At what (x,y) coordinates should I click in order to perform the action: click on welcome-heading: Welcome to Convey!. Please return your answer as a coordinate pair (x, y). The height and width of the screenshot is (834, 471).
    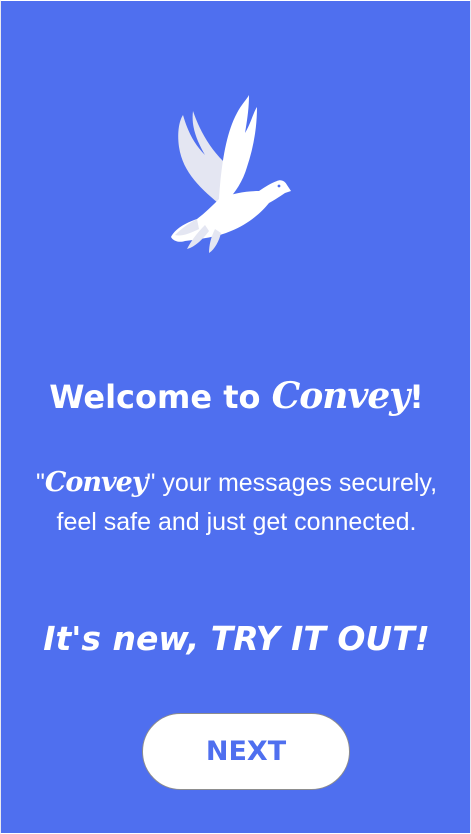
    Looking at the image, I should click on (235, 396).